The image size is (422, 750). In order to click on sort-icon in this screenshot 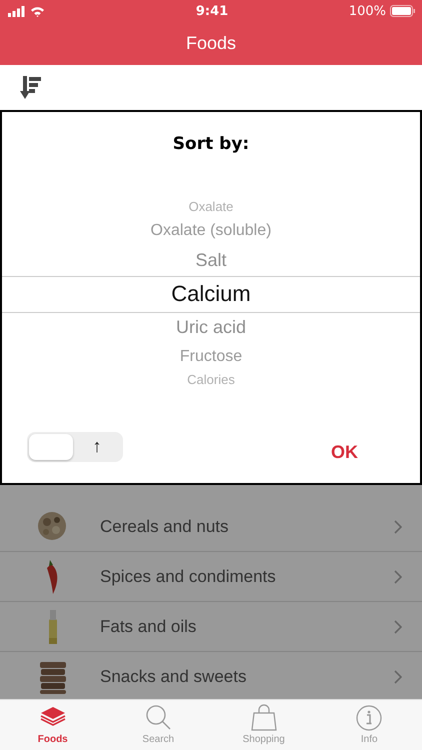, I will do `click(31, 88)`.